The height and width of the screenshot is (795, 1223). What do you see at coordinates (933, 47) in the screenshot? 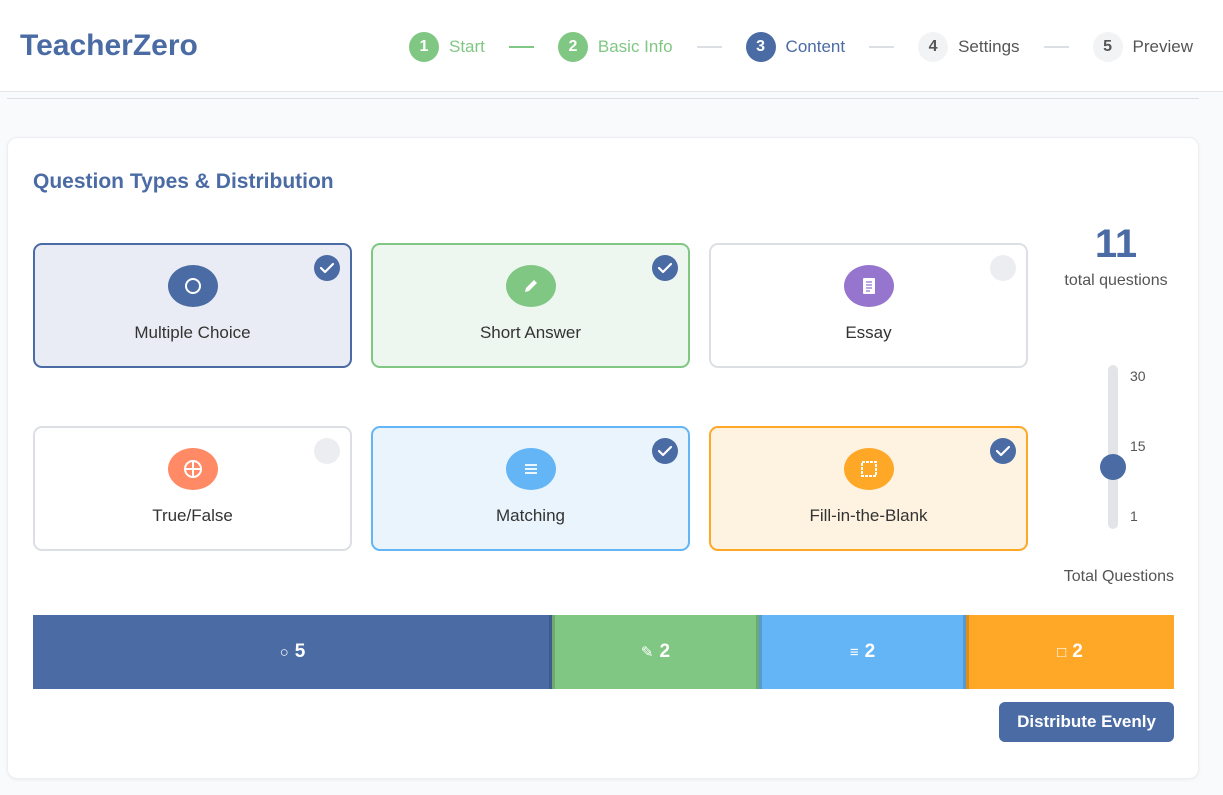
I see `step-number: 4` at bounding box center [933, 47].